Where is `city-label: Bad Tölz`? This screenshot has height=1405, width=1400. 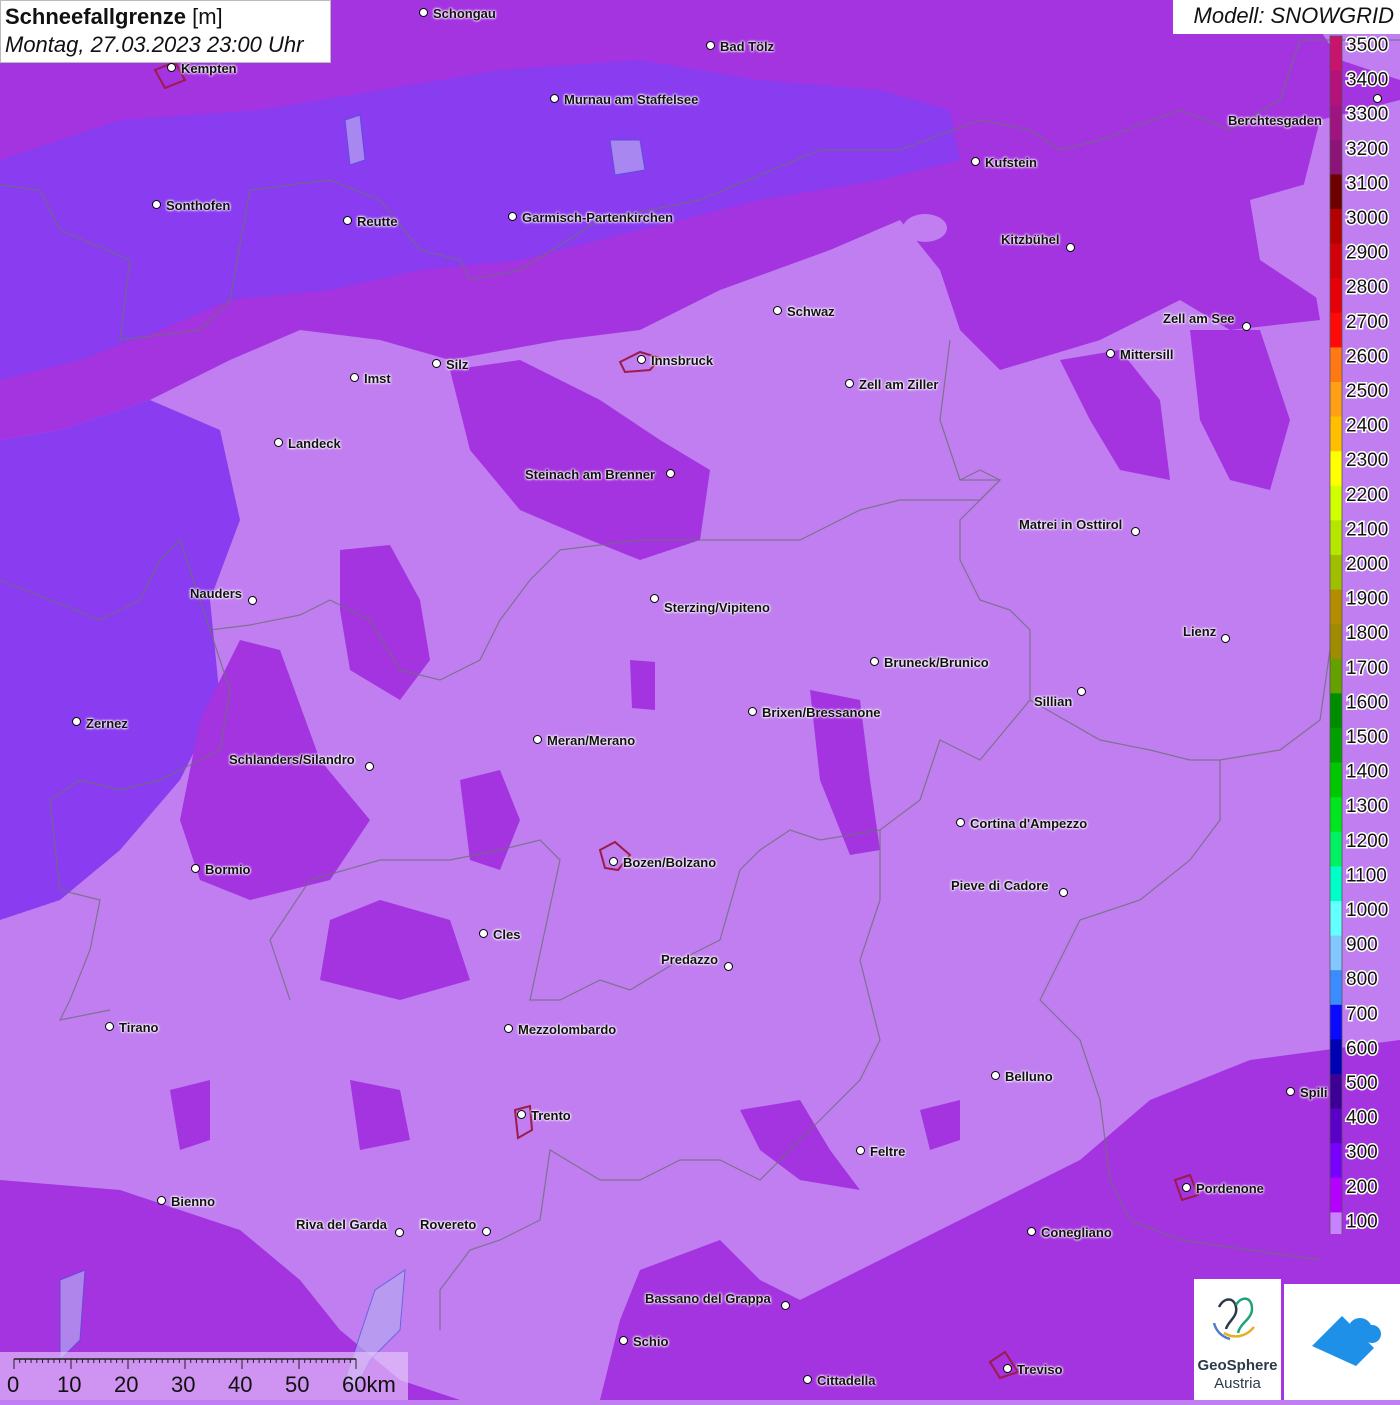 city-label: Bad Tölz is located at coordinates (747, 47).